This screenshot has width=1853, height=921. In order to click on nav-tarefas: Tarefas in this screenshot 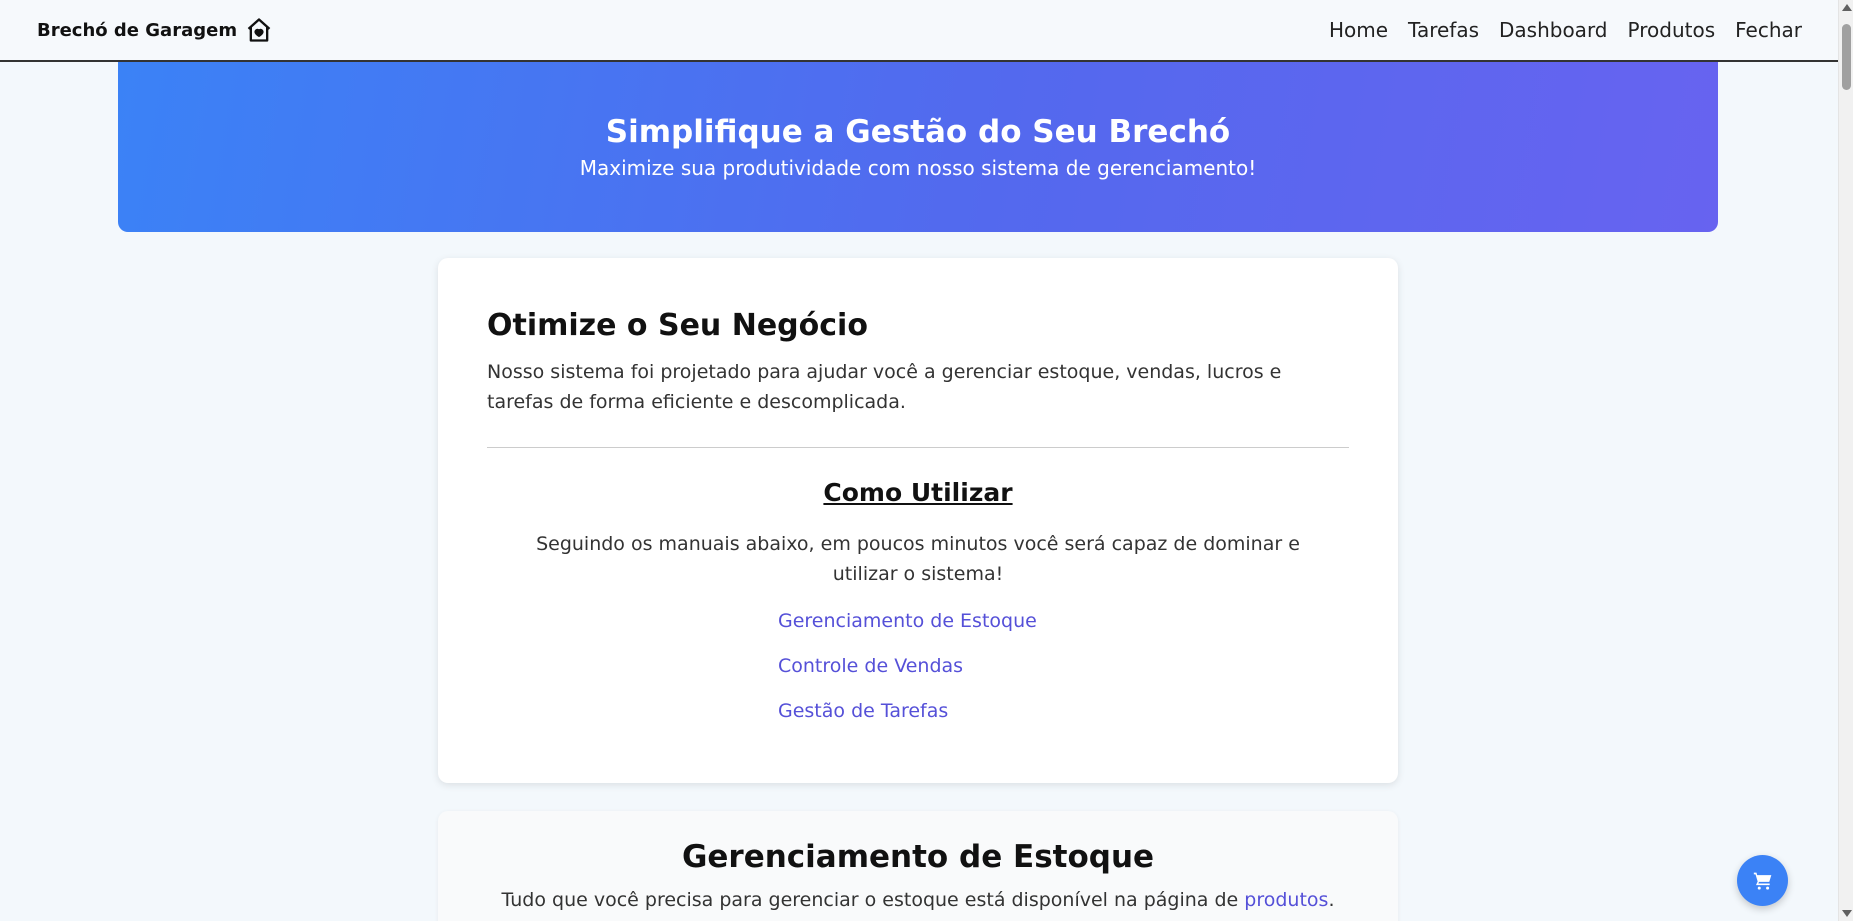, I will do `click(1443, 30)`.